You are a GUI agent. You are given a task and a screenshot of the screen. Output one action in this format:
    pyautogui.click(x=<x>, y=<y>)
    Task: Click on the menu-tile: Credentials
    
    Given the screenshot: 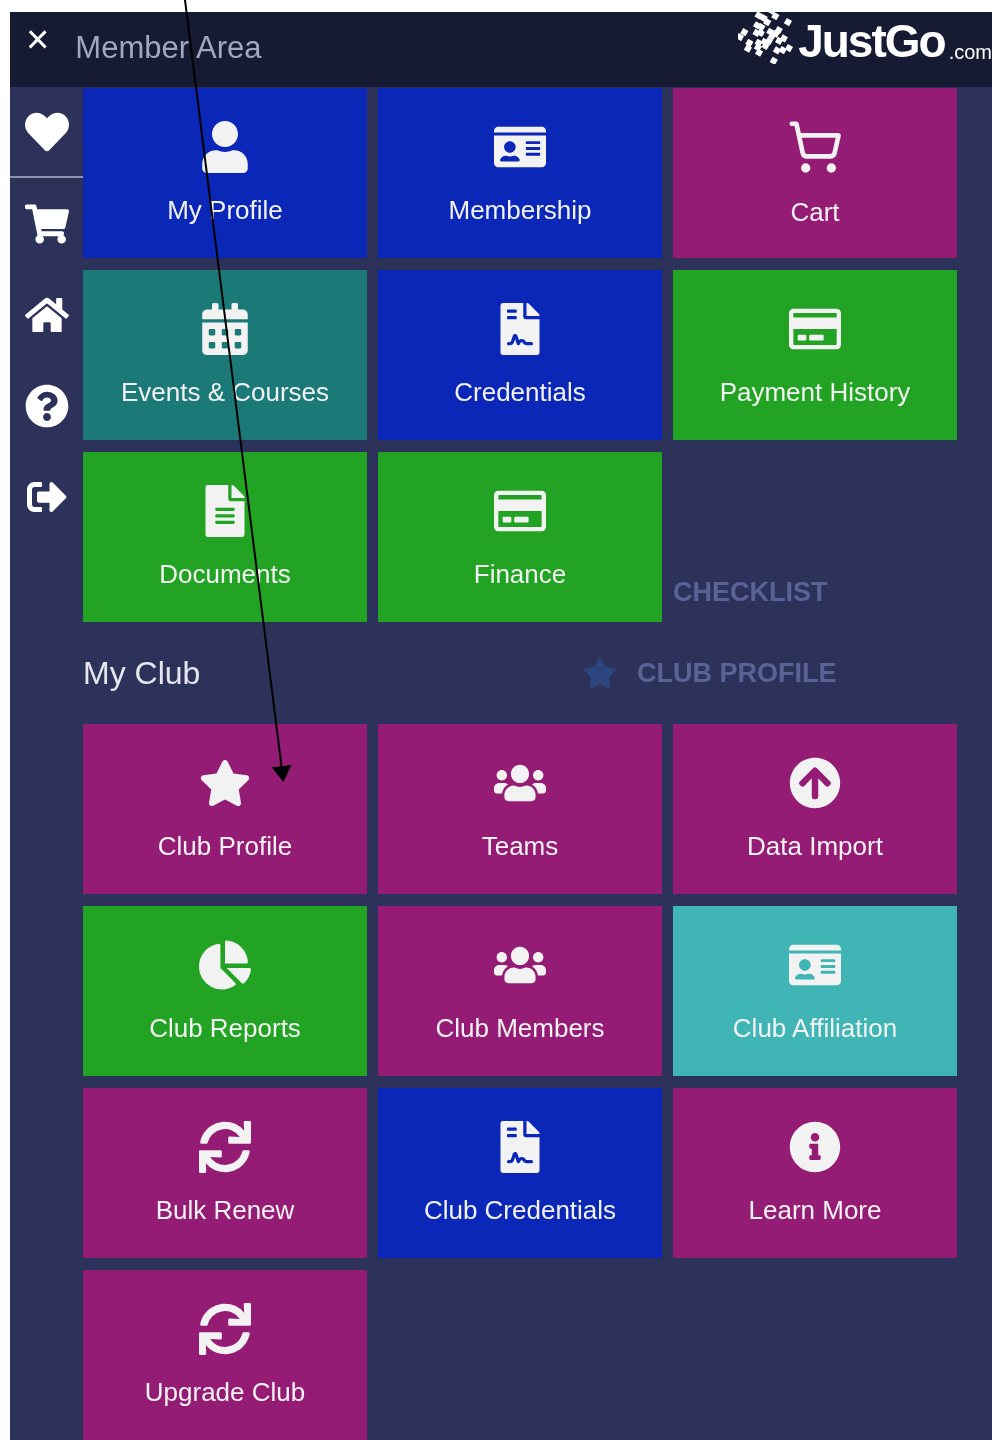 What is the action you would take?
    pyautogui.click(x=520, y=355)
    